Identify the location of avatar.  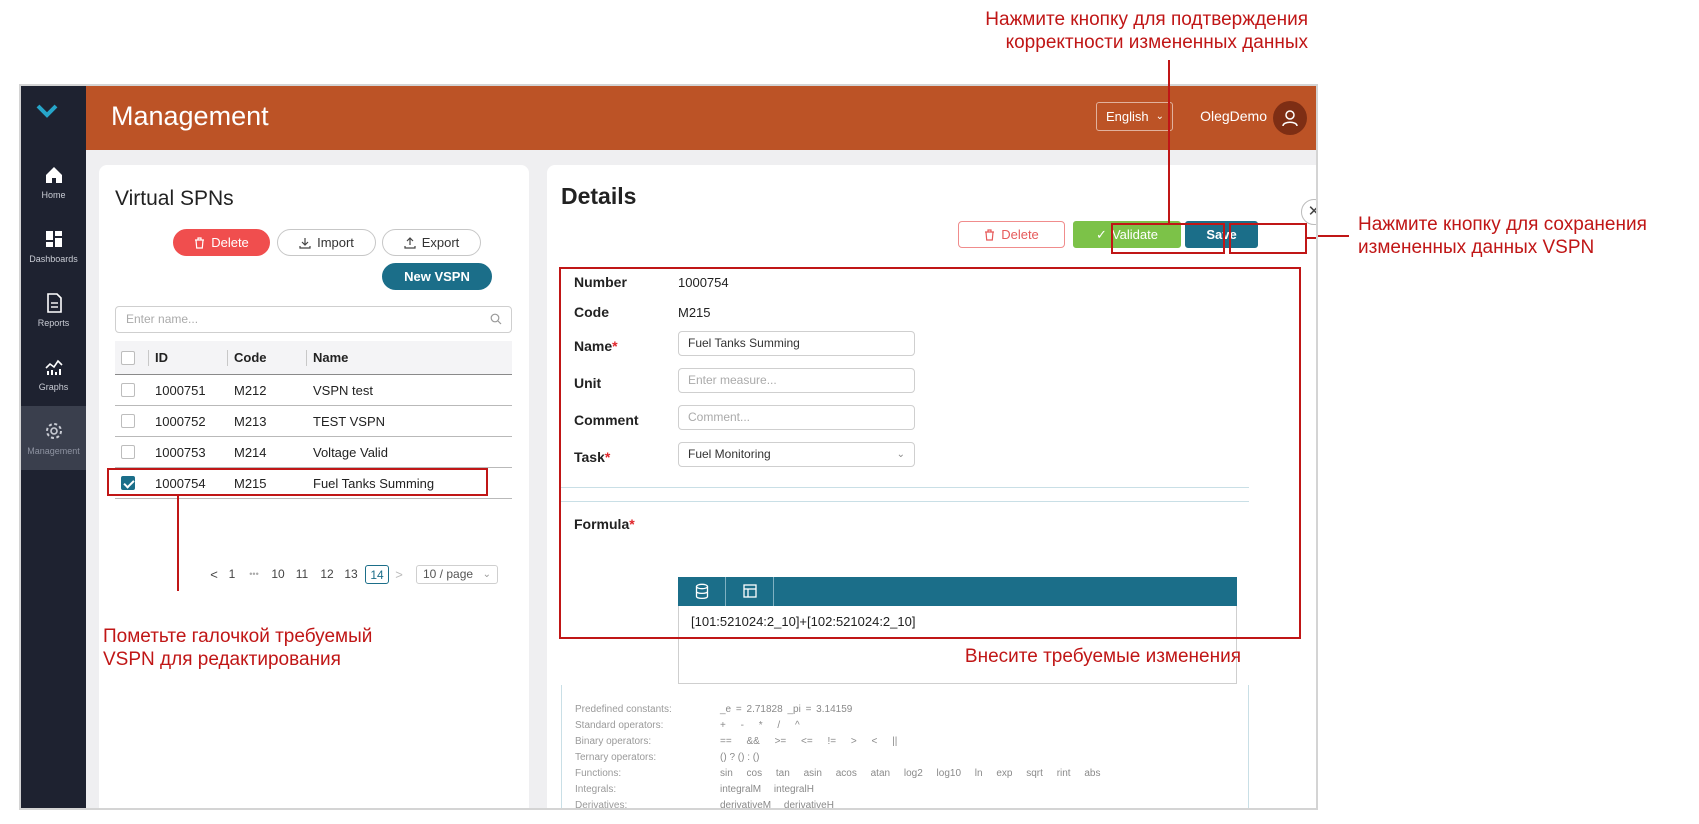
(1290, 118).